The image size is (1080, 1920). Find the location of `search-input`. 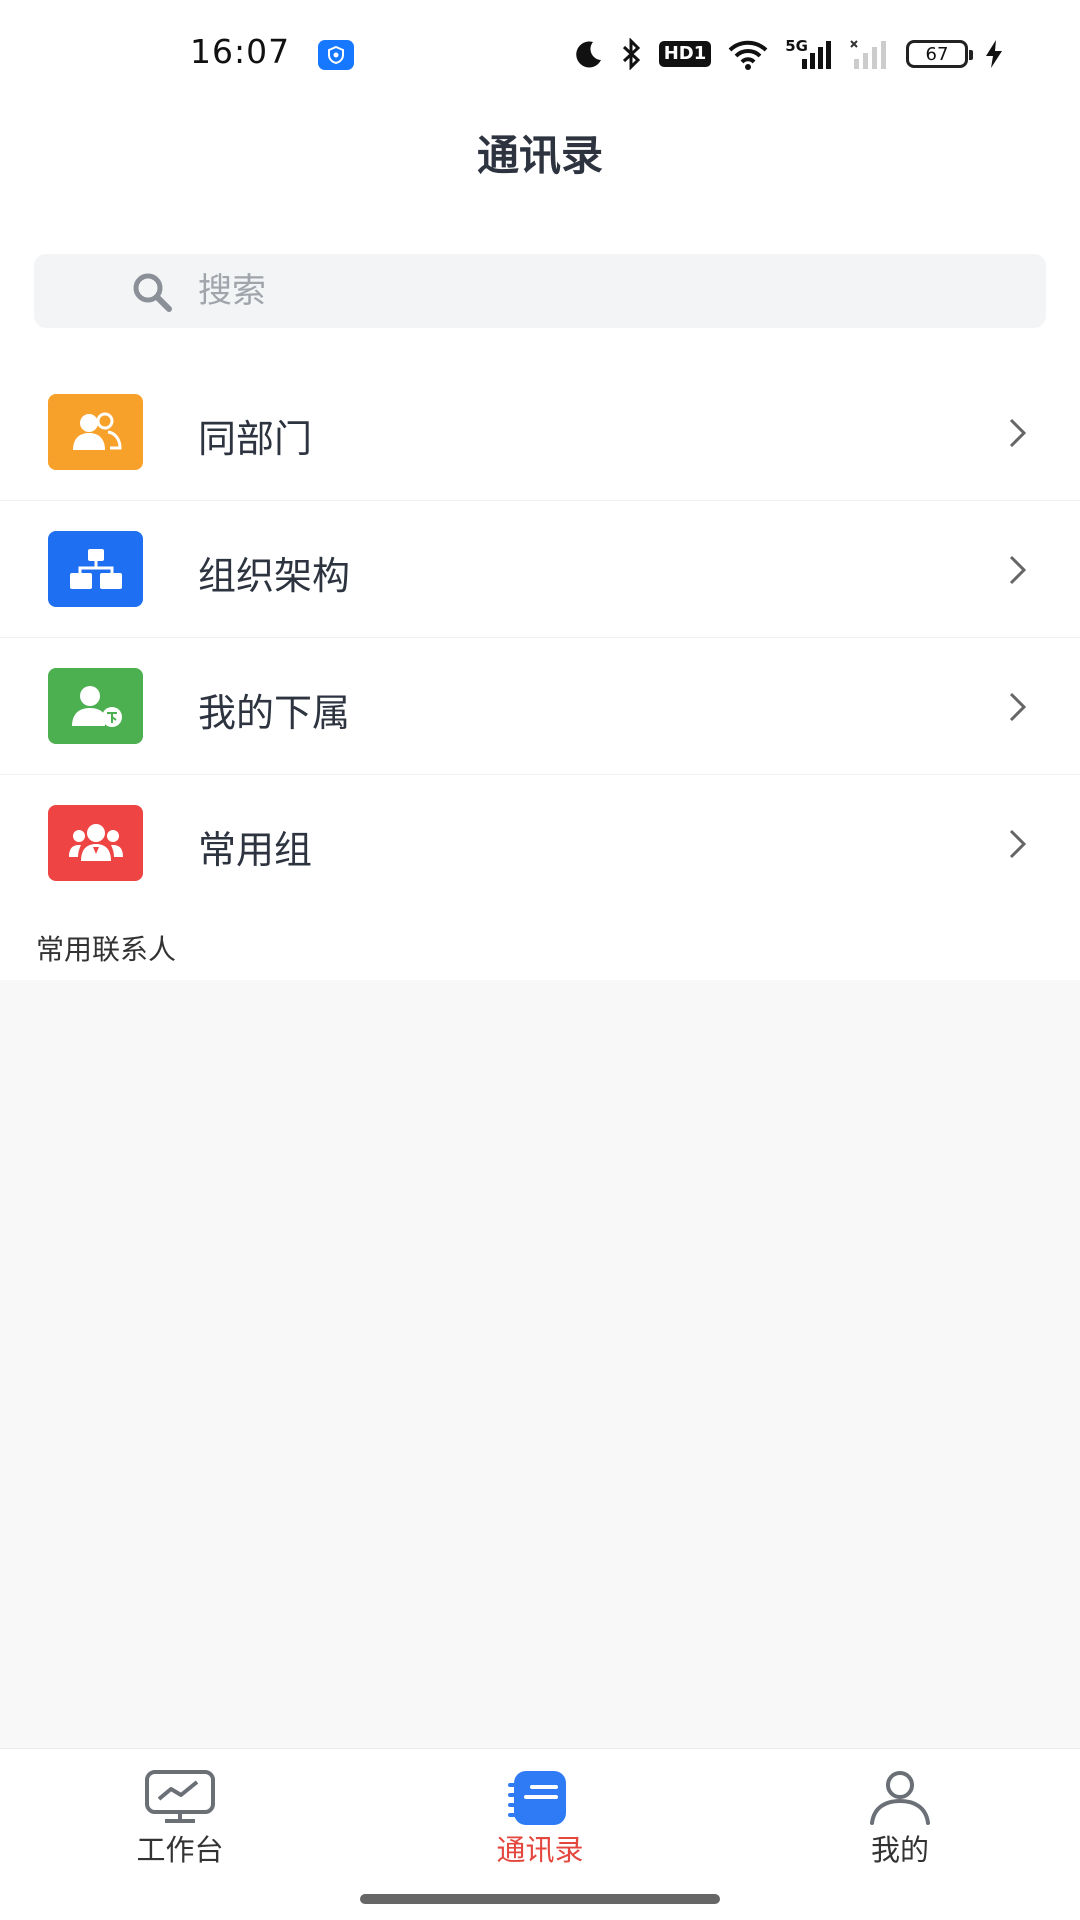

search-input is located at coordinates (598, 291).